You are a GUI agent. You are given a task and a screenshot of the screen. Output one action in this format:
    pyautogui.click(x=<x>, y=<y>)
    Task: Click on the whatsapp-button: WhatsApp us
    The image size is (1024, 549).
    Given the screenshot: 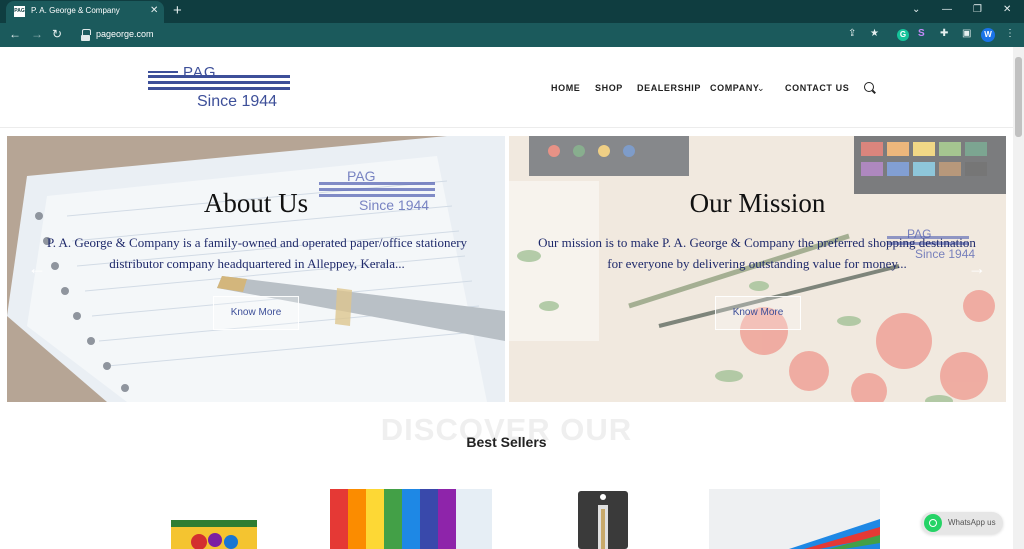 What is the action you would take?
    pyautogui.click(x=962, y=523)
    